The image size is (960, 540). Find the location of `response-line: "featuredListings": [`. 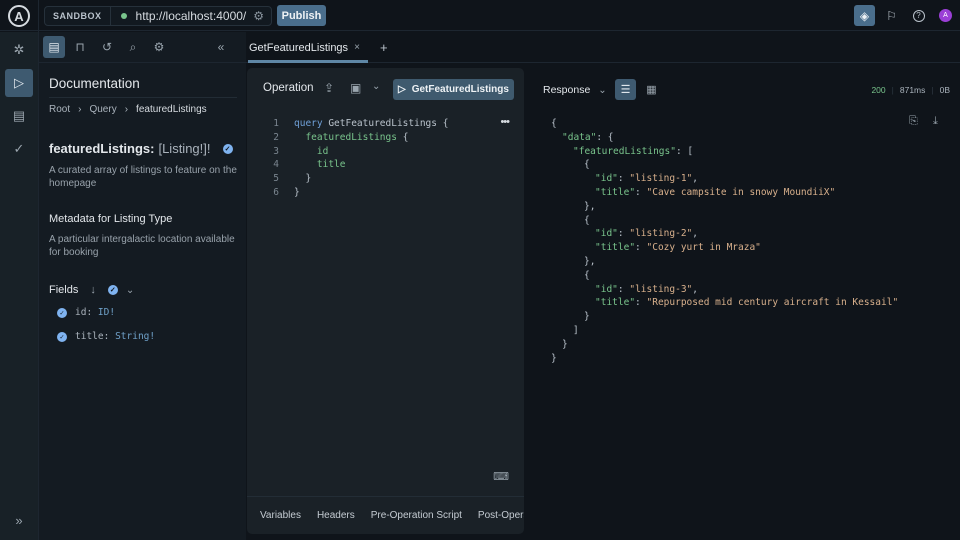

response-line: "featuredListings": [ is located at coordinates (633, 151).